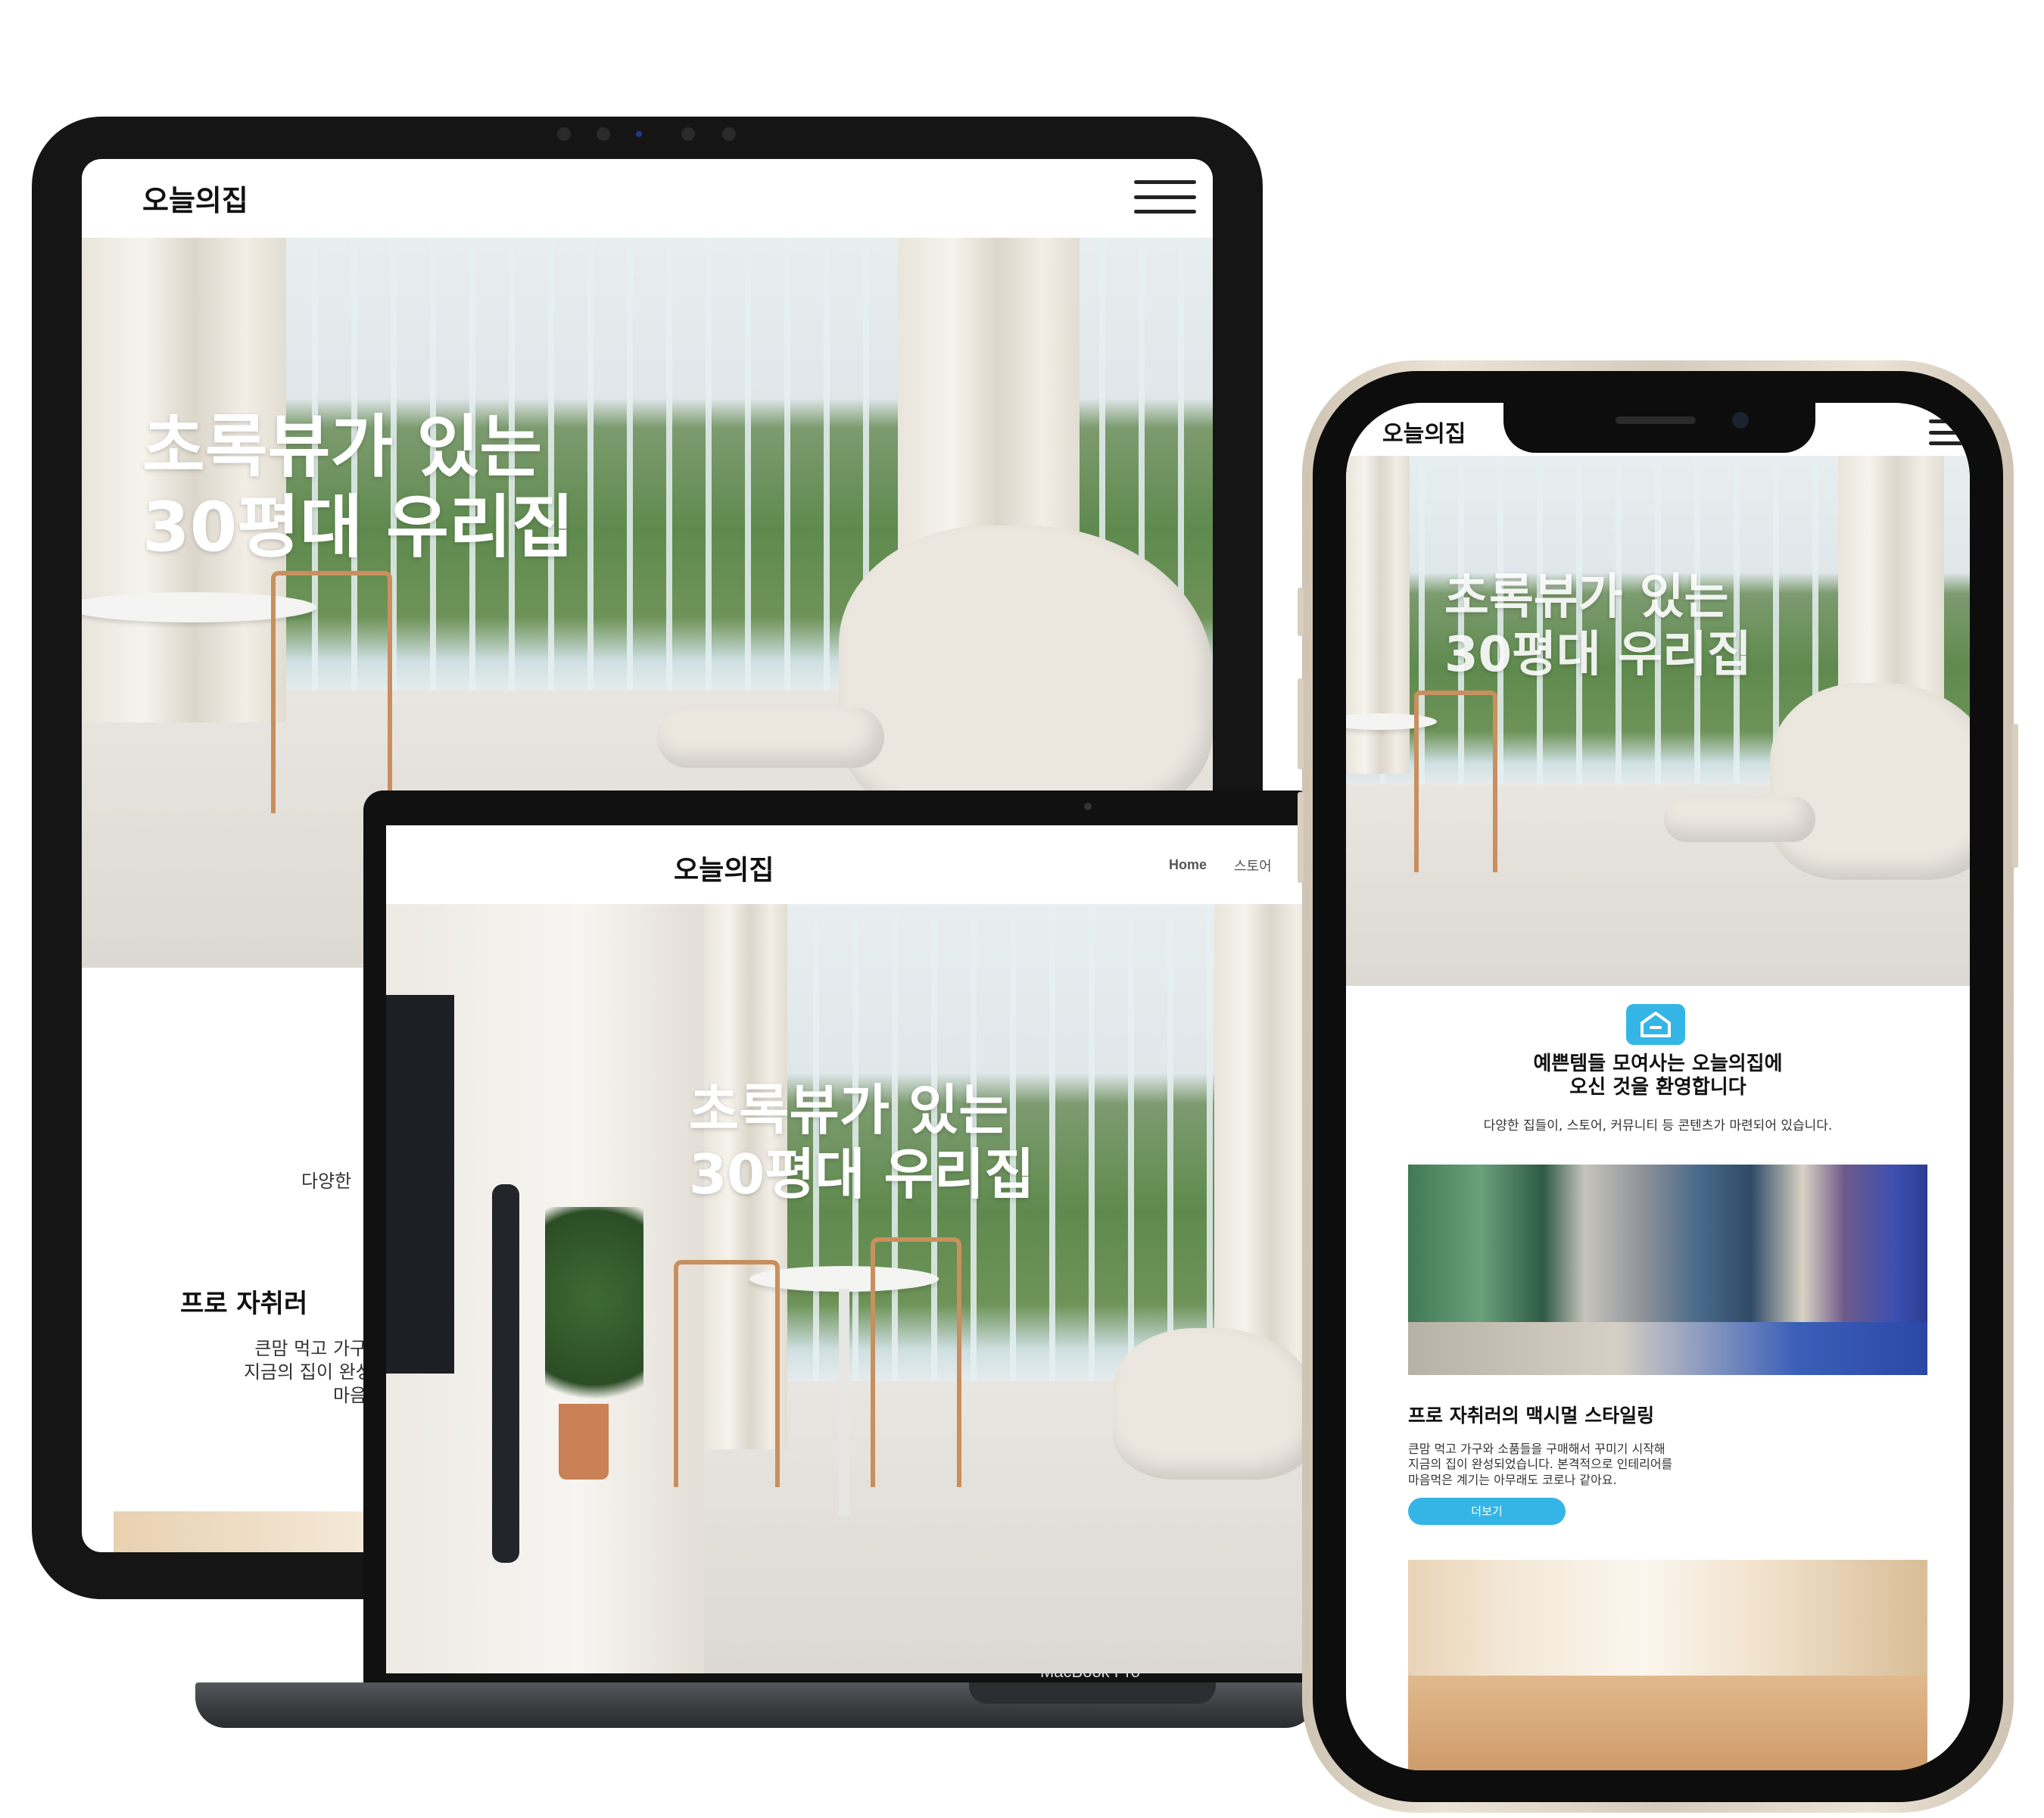  I want to click on phone-notch, so click(1659, 428).